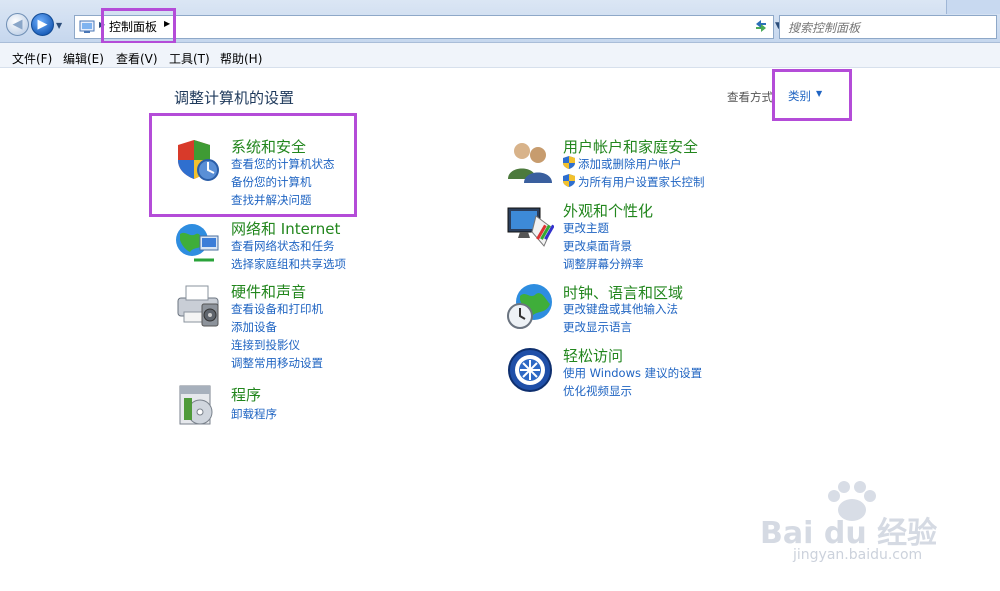 This screenshot has width=1000, height=591. I want to click on category-title-ease-of-access: 轻松访问, so click(593, 355).